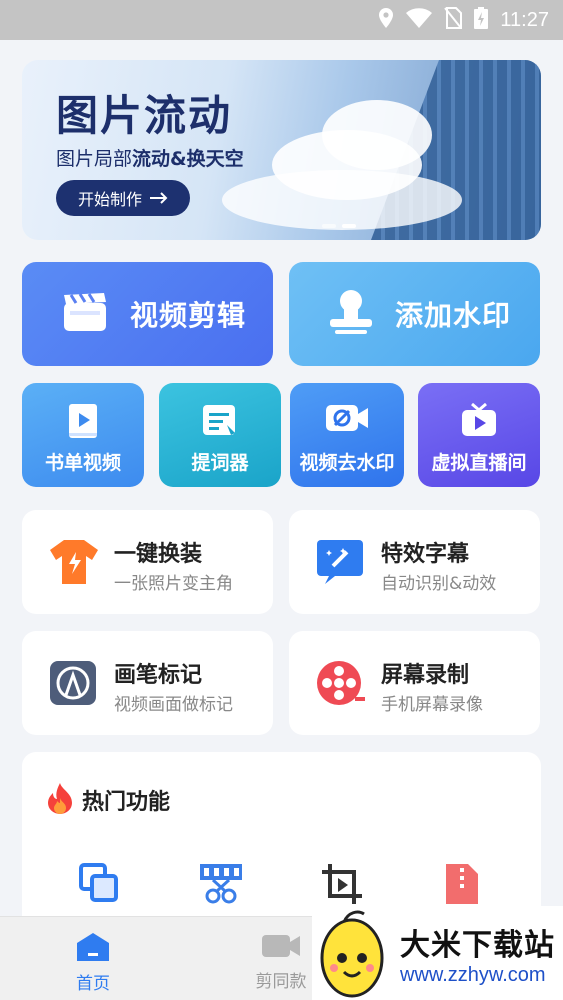  Describe the element at coordinates (85, 314) in the screenshot. I see `clapperboard-icon` at that location.